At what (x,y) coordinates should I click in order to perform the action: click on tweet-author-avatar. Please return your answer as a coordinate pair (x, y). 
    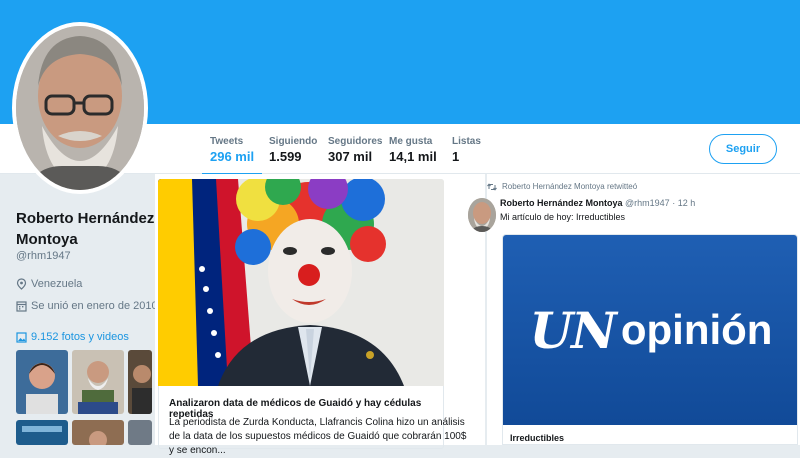
    Looking at the image, I should click on (482, 215).